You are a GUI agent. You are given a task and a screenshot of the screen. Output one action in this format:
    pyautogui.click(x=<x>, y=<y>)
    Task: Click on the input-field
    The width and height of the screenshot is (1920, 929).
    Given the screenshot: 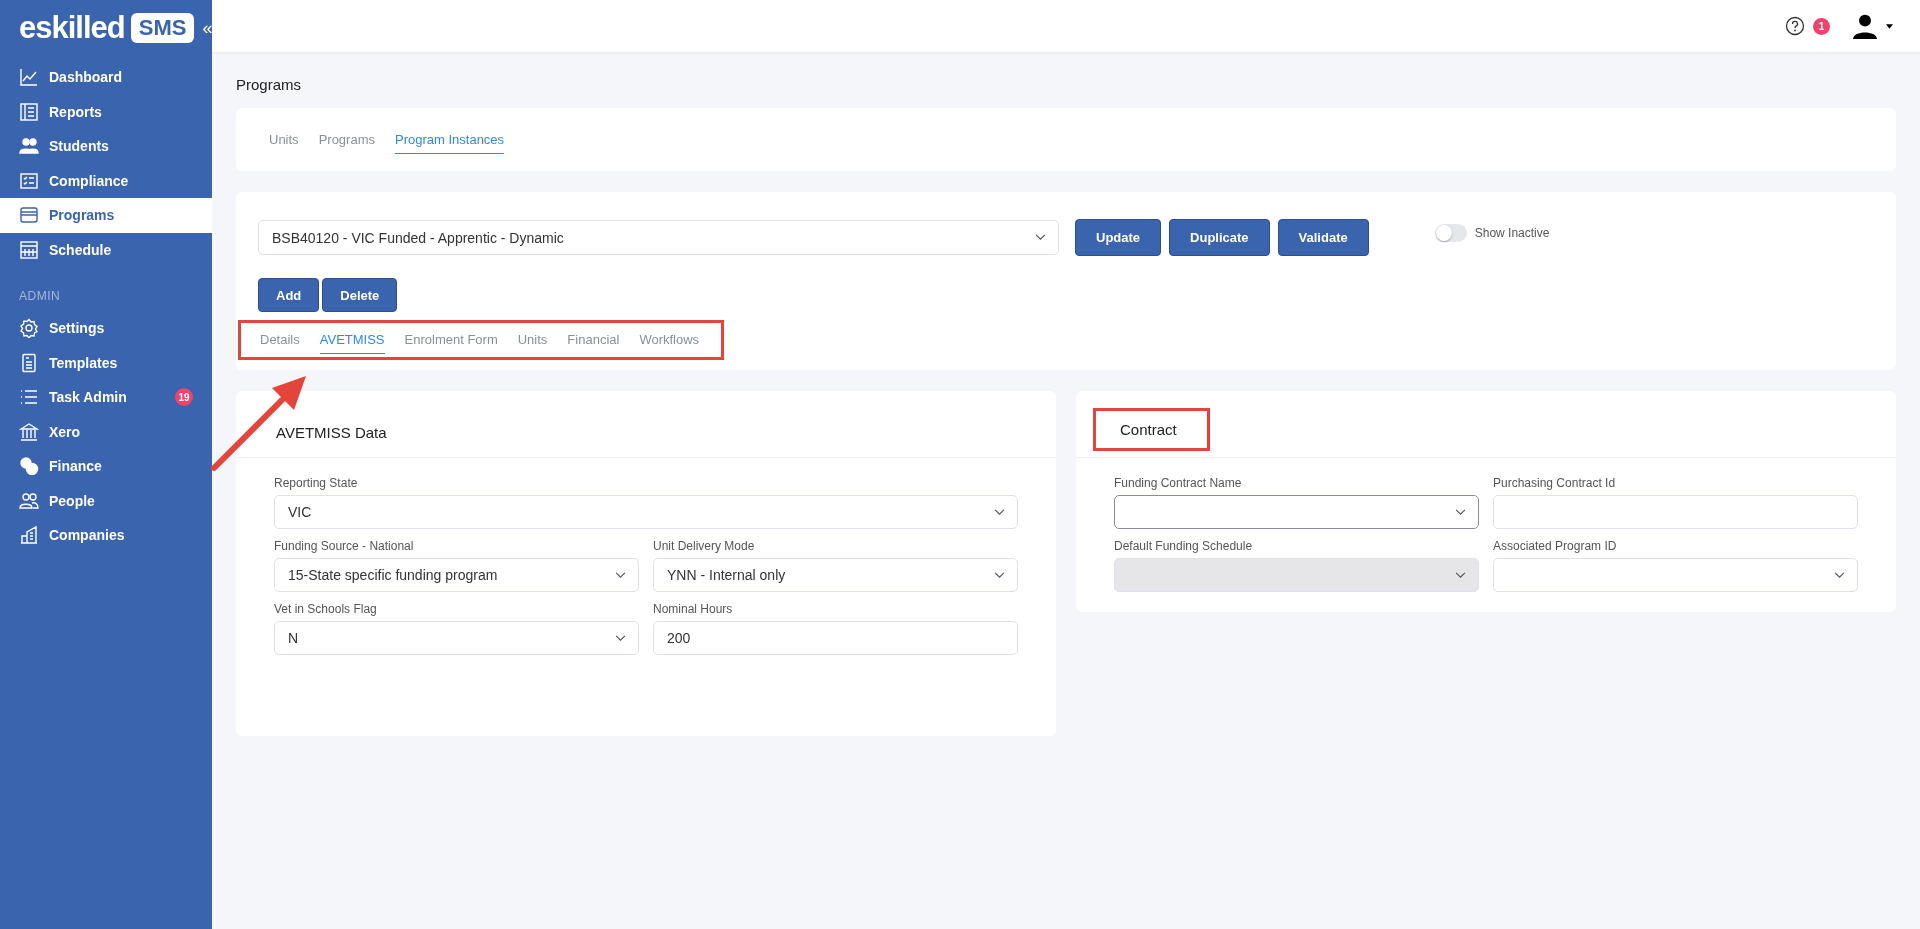 What is the action you would take?
    pyautogui.click(x=1675, y=512)
    